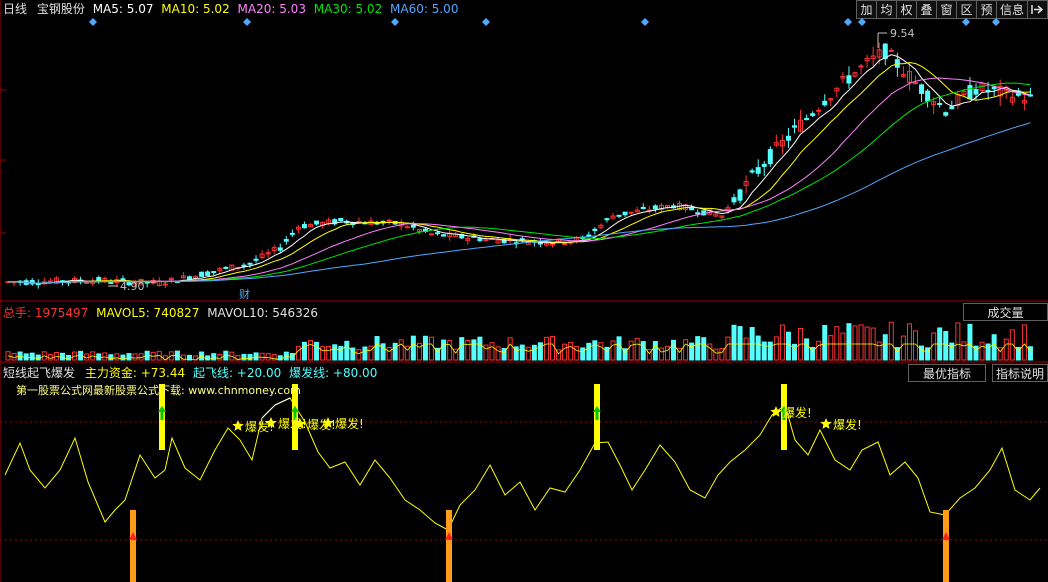 The width and height of the screenshot is (1048, 582). What do you see at coordinates (237, 373) in the screenshot?
I see `qifei-line-value: 起飞线: +20.00` at bounding box center [237, 373].